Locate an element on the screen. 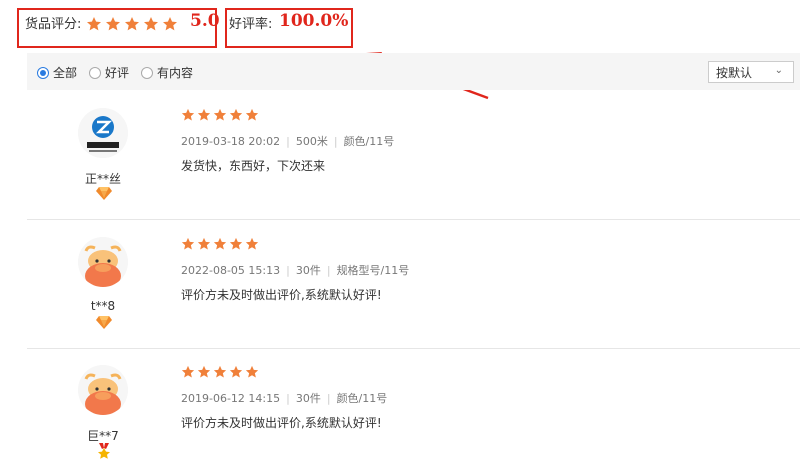 The height and width of the screenshot is (476, 800). review-meta: 2019-03-18 20:02 | 500米 | 颜色/11号 is located at coordinates (287, 141).